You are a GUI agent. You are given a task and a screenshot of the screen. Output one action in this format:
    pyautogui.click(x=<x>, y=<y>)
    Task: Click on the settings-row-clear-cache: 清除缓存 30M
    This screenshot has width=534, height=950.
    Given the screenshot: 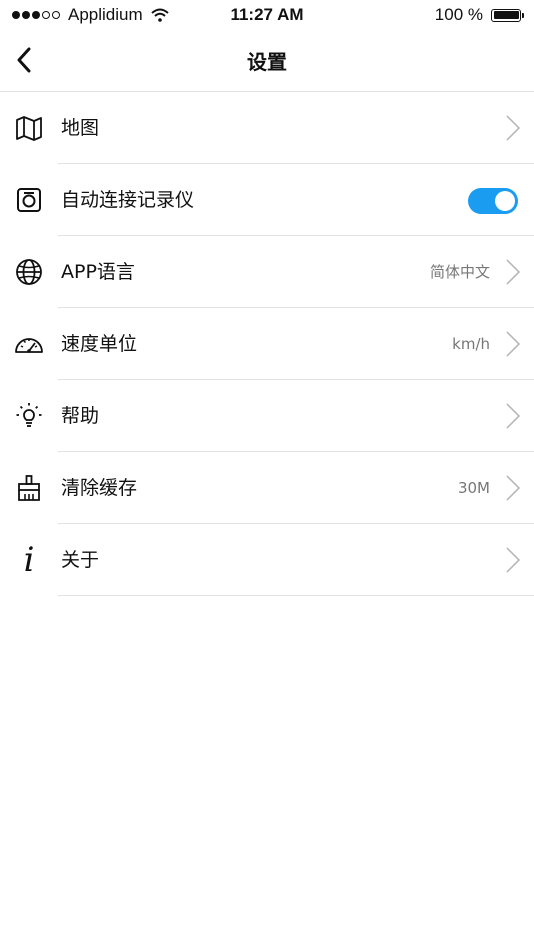 What is the action you would take?
    pyautogui.click(x=267, y=488)
    